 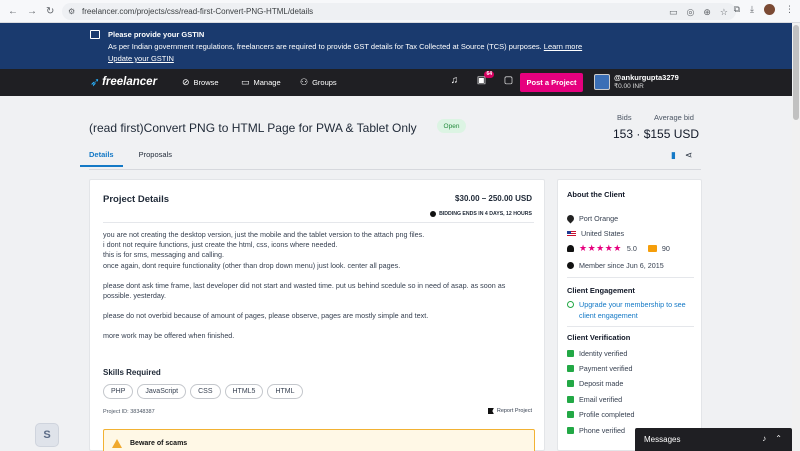 What do you see at coordinates (597, 353) in the screenshot?
I see `verification-item: Identity verified` at bounding box center [597, 353].